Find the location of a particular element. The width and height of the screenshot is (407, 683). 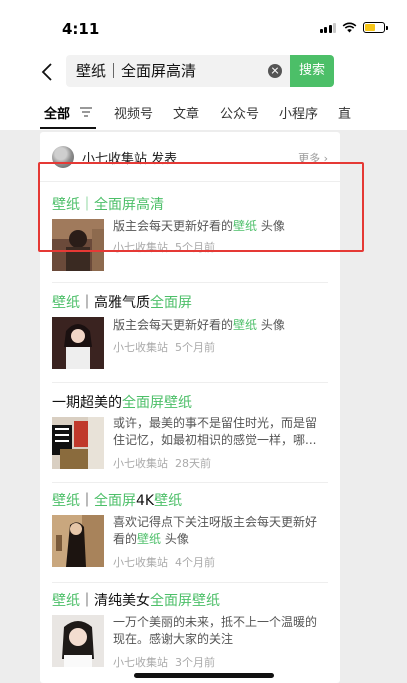

result-description: 一万个美丽的未来，抵不上一个温暖的现在。感谢大家的关注 is located at coordinates (220, 631).